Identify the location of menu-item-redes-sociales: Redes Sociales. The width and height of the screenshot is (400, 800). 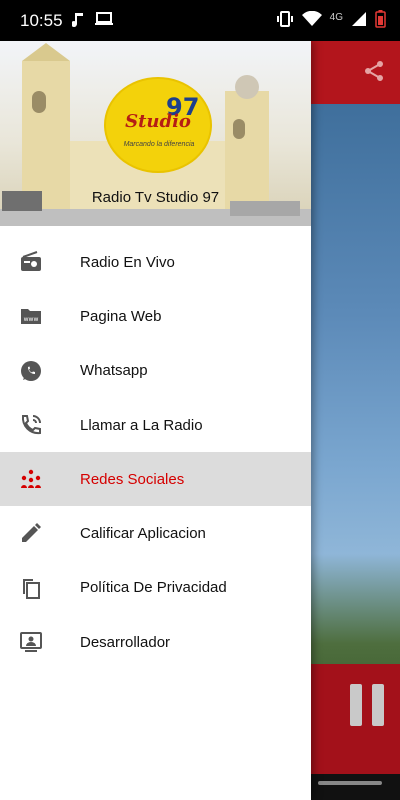
(155, 479).